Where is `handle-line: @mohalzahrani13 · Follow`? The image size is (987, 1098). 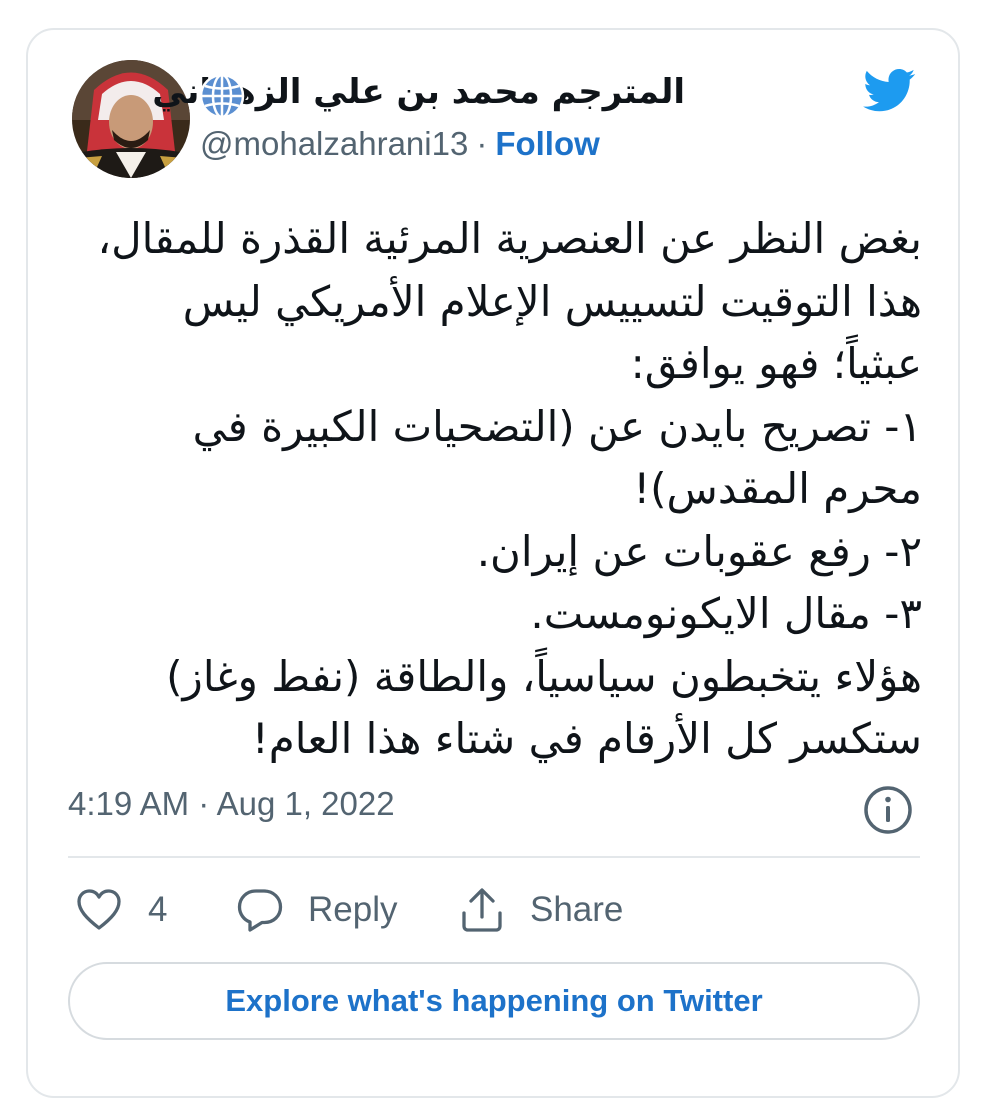
handle-line: @mohalzahrani13 · Follow is located at coordinates (400, 144).